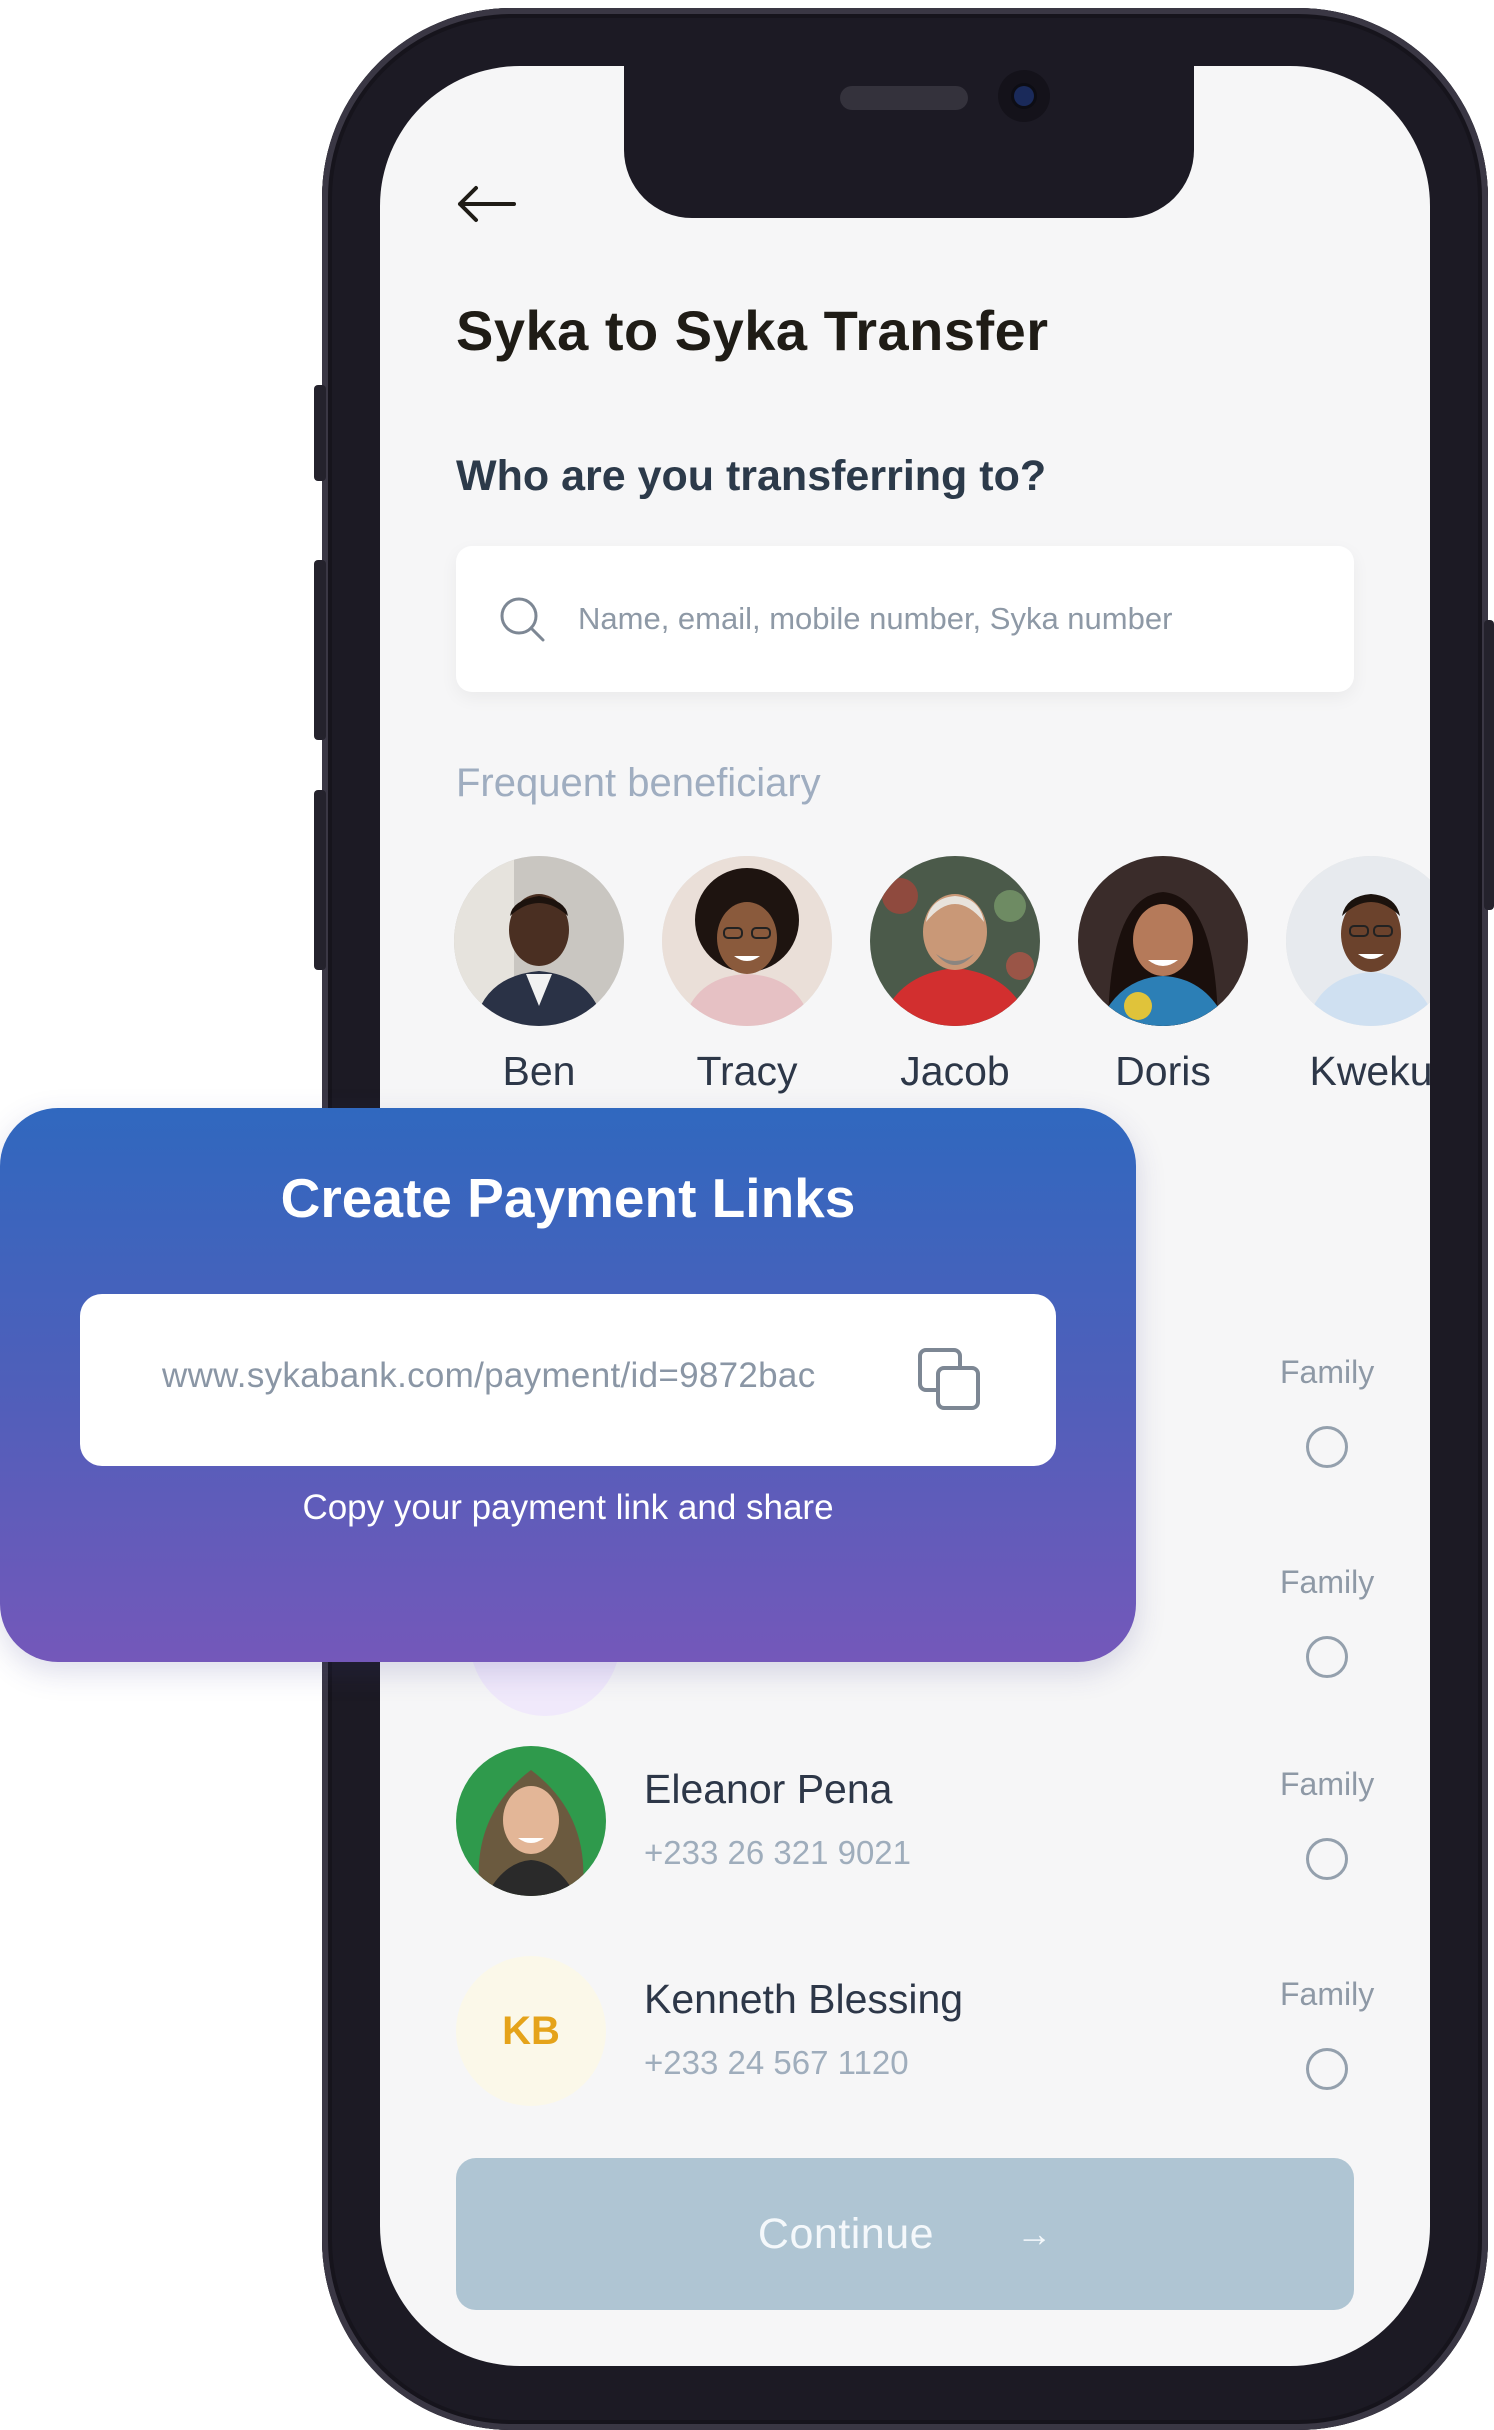  What do you see at coordinates (320, 433) in the screenshot?
I see `phone-mute-switch` at bounding box center [320, 433].